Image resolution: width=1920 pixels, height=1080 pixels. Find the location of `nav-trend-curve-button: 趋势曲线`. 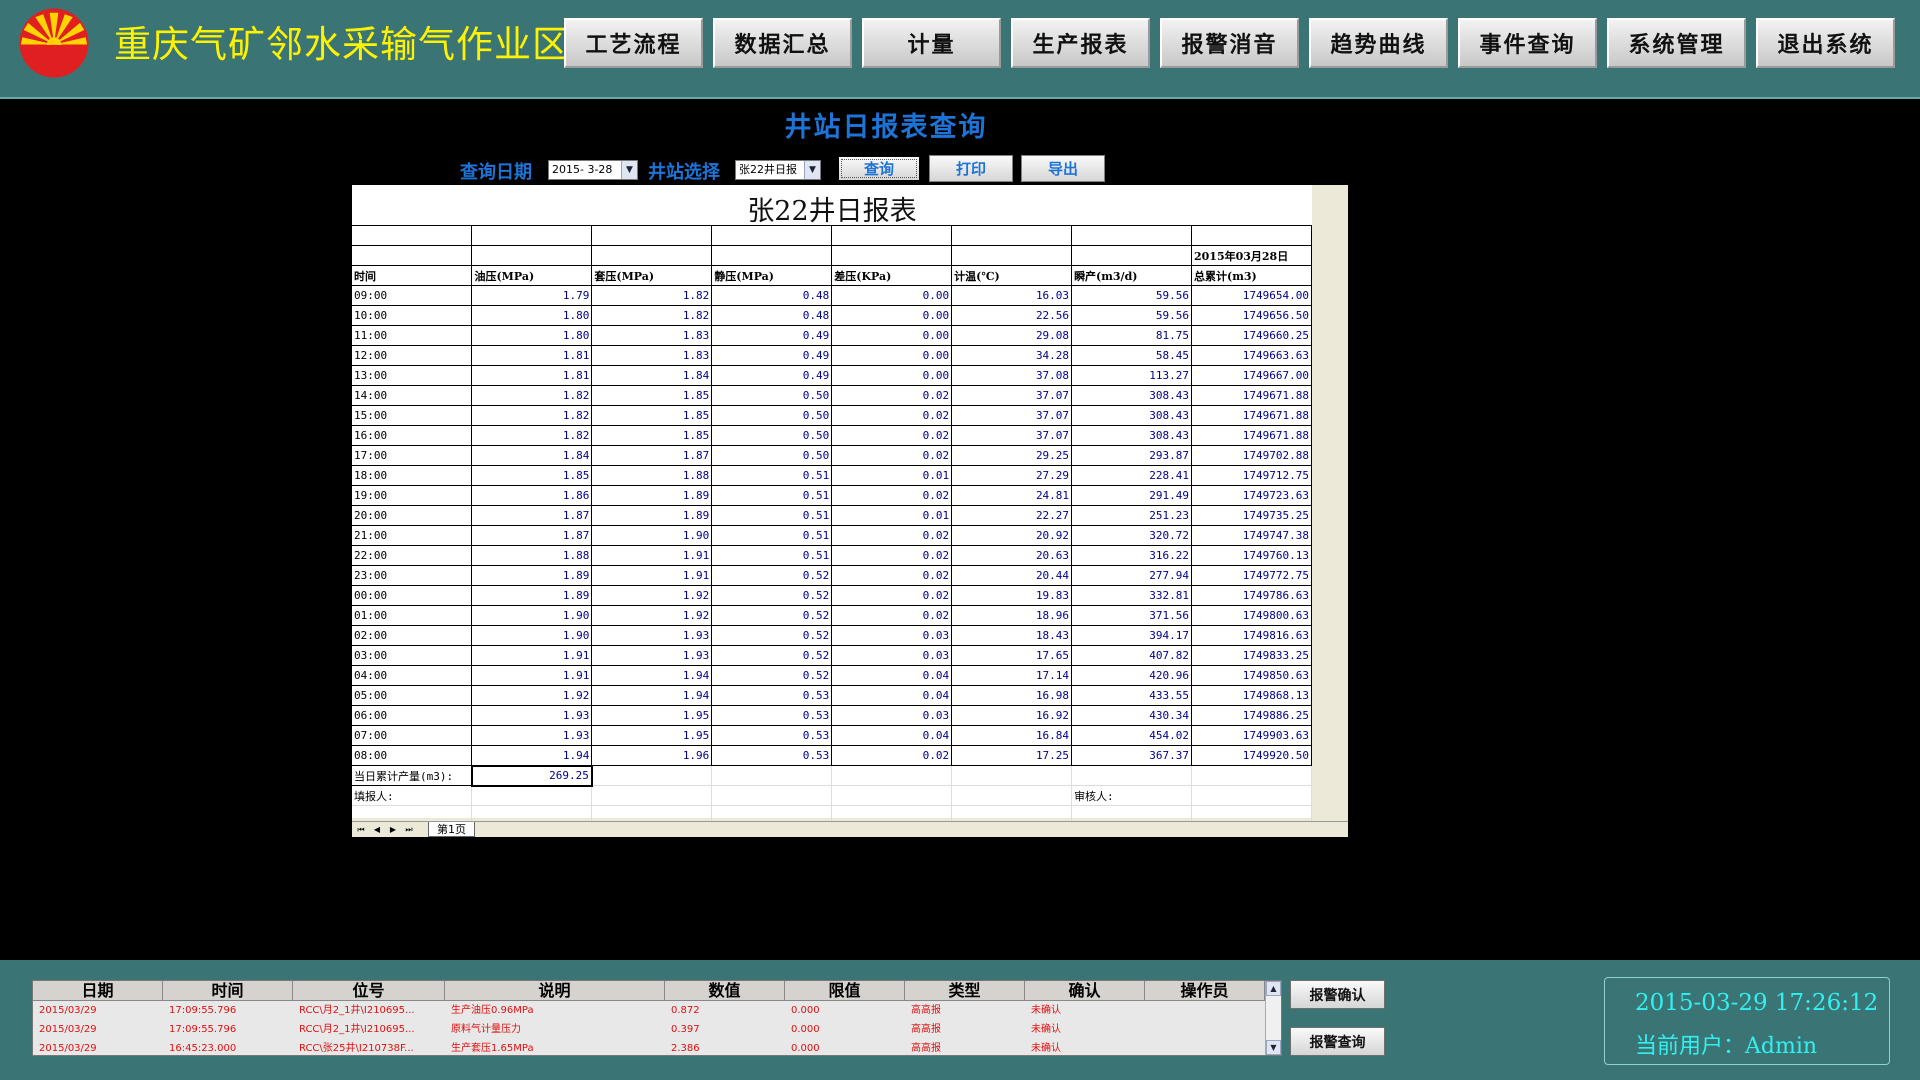

nav-trend-curve-button: 趋势曲线 is located at coordinates (1378, 43).